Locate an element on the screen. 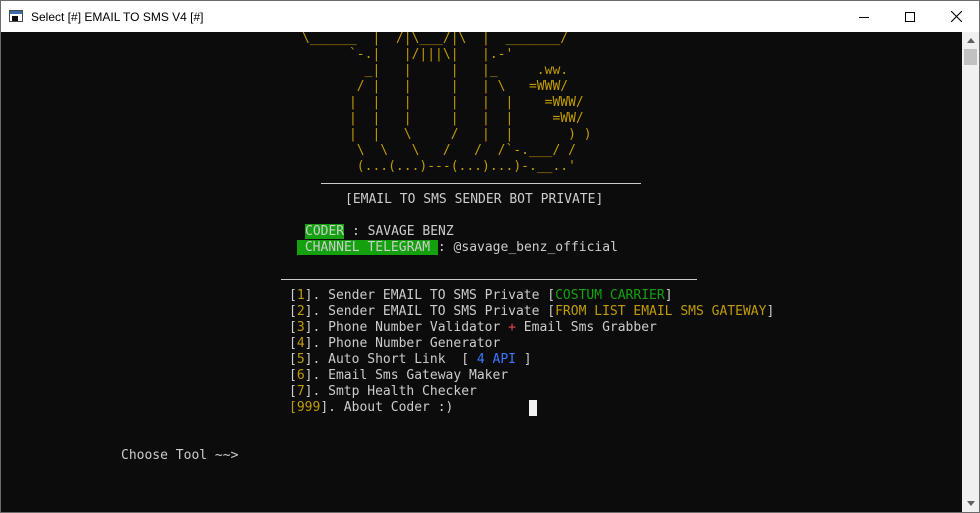 The height and width of the screenshot is (513, 980). menu-item-4: [4]. Phone Number Generator is located at coordinates (395, 343).